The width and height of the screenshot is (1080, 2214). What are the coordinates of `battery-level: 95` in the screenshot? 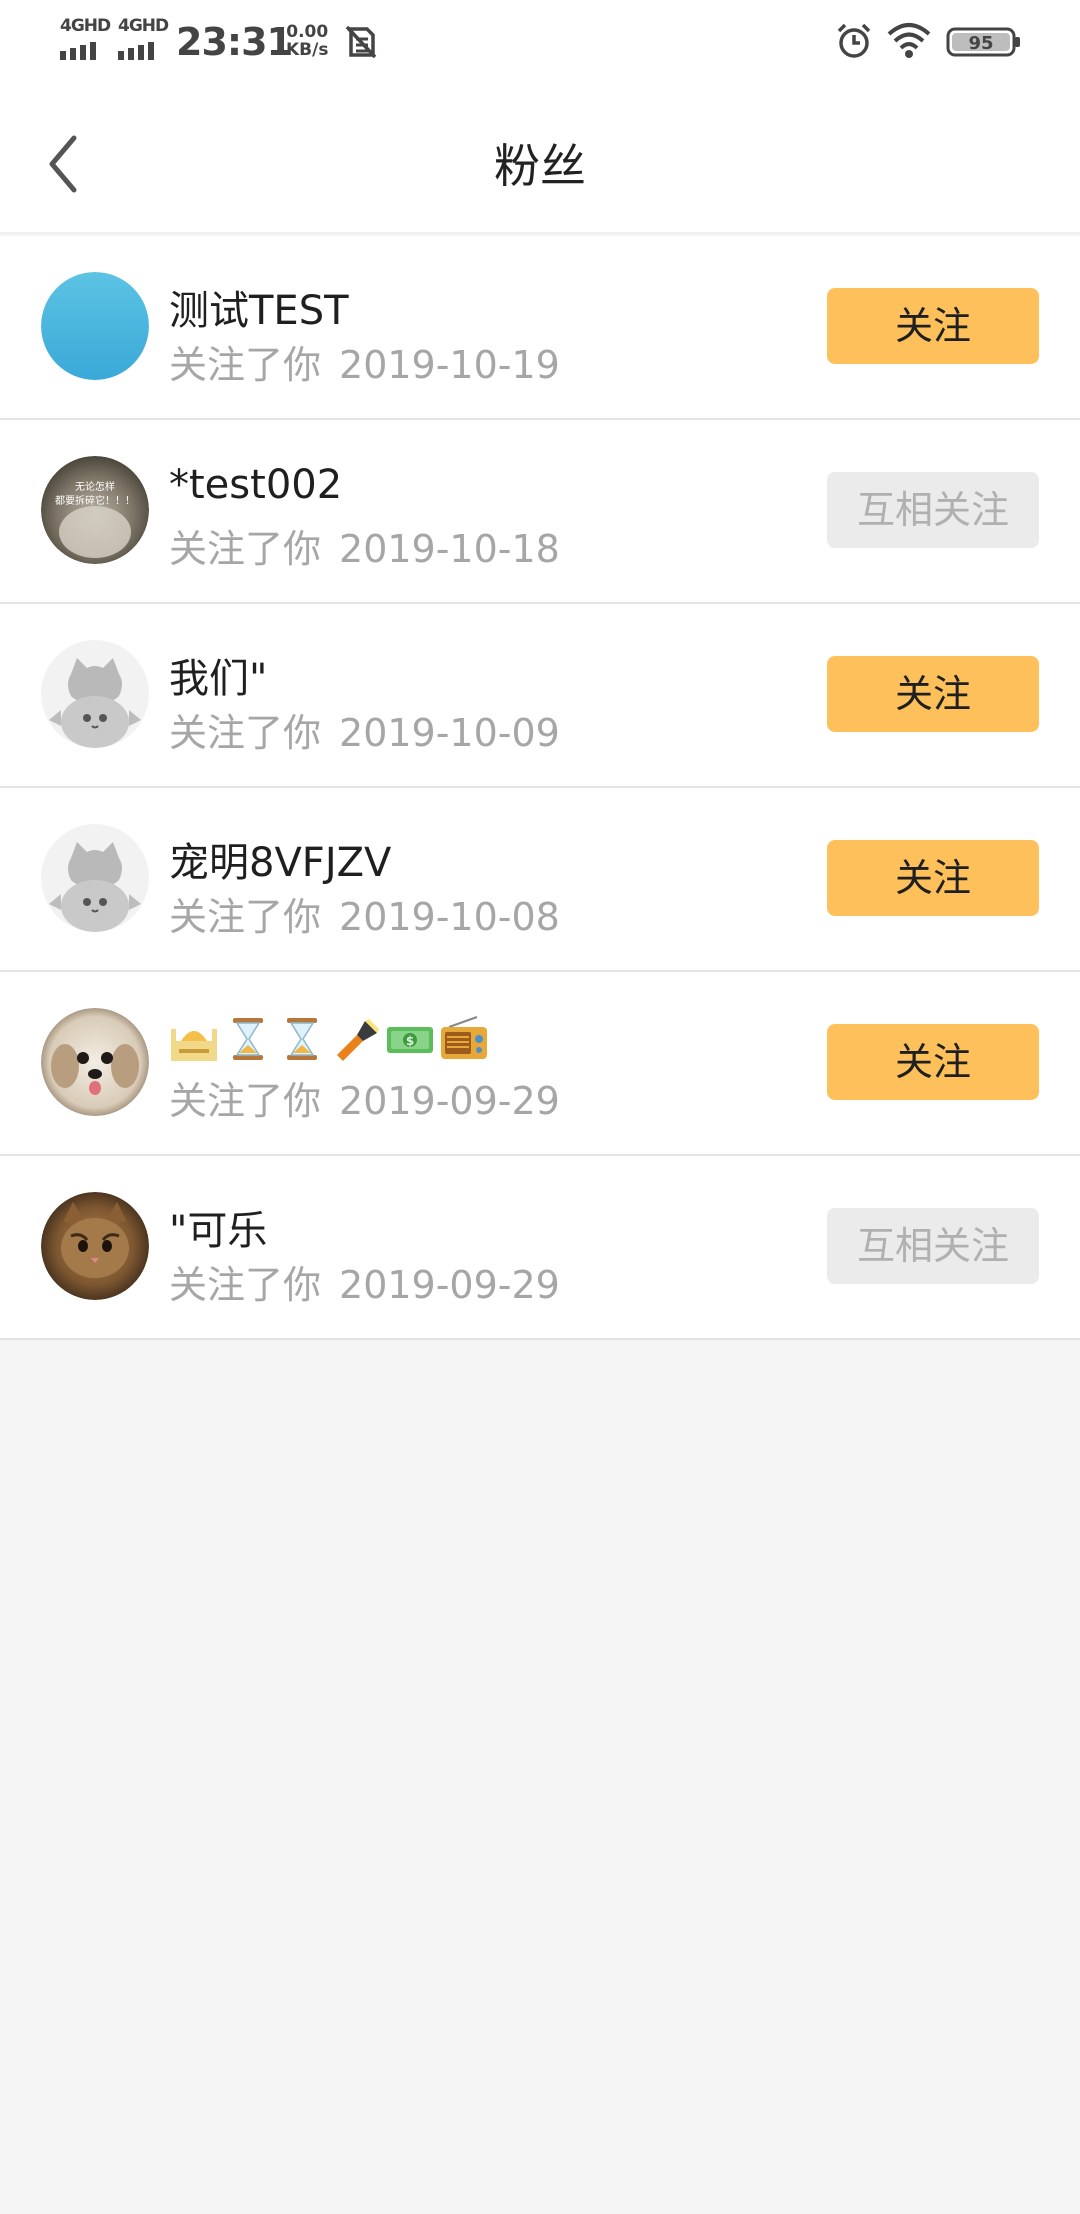 It's located at (980, 43).